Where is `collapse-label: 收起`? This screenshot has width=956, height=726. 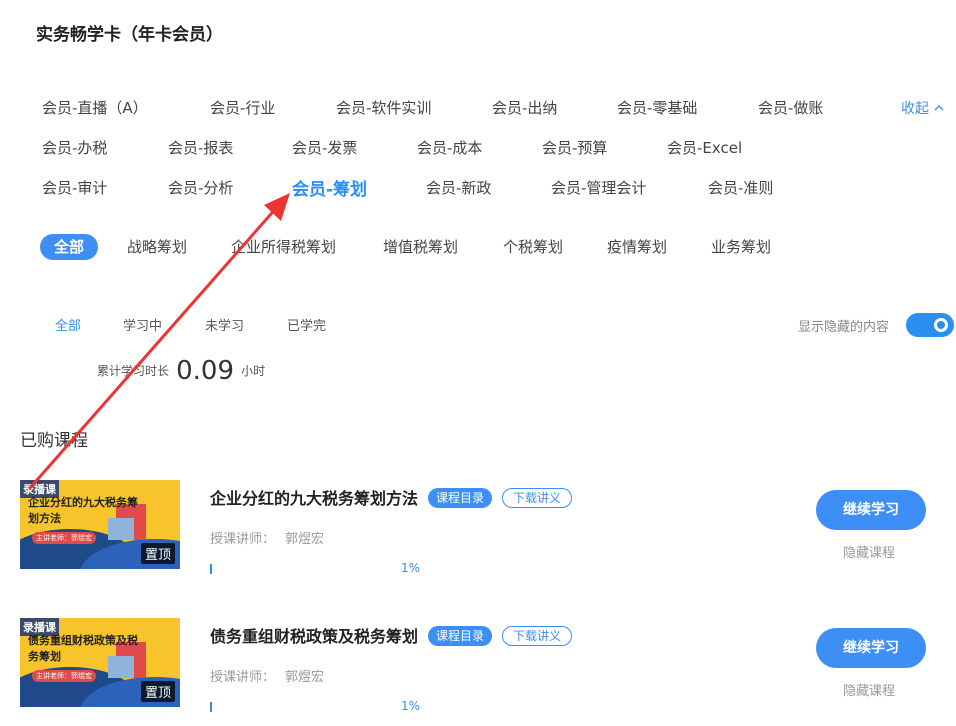 collapse-label: 收起 is located at coordinates (915, 109).